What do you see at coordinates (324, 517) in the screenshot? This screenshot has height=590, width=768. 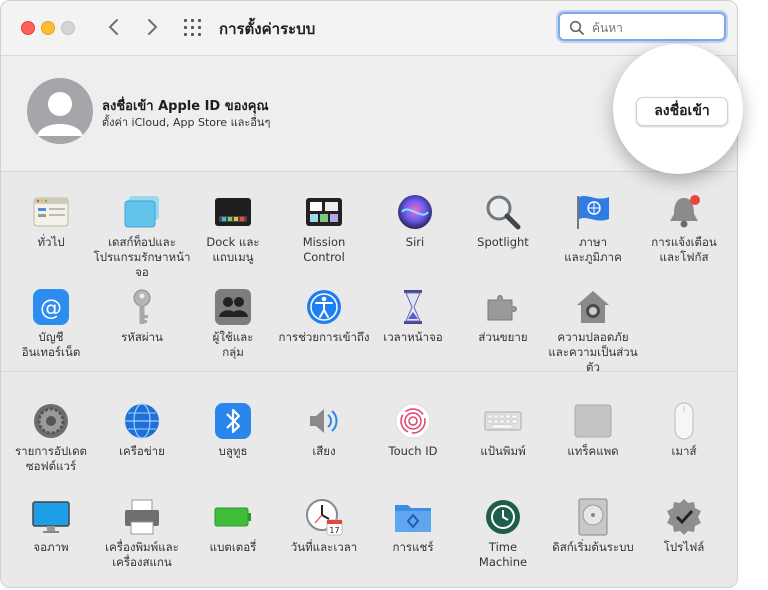 I see `date-time-icon: 17` at bounding box center [324, 517].